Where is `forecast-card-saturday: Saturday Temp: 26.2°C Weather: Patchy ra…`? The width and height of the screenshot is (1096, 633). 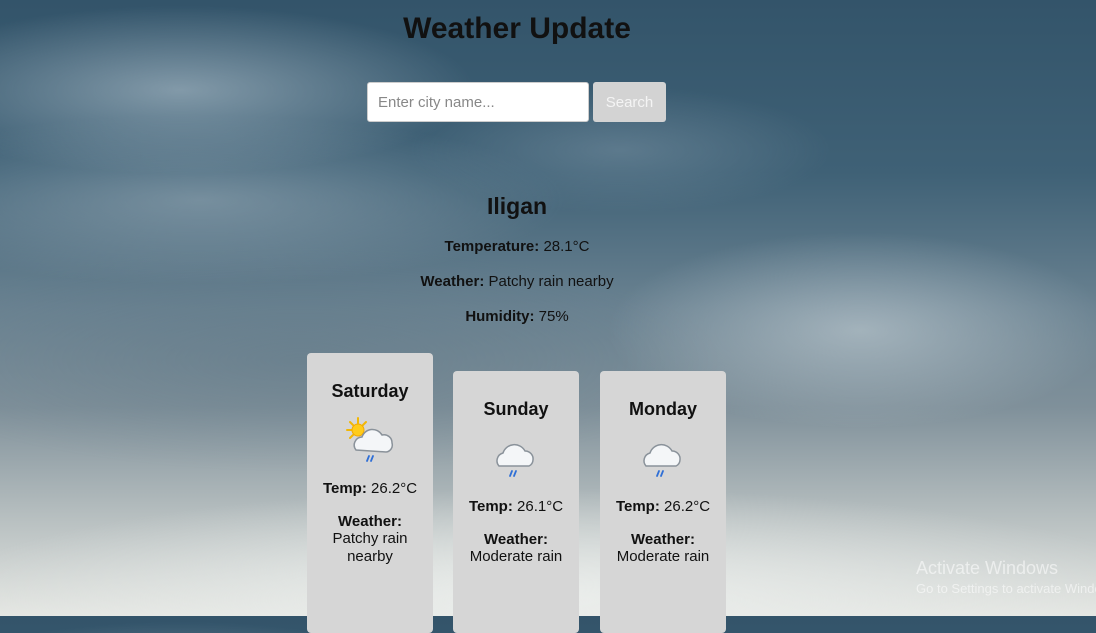 forecast-card-saturday: Saturday Temp: 26.2°C Weather: Patchy ra… is located at coordinates (370, 493).